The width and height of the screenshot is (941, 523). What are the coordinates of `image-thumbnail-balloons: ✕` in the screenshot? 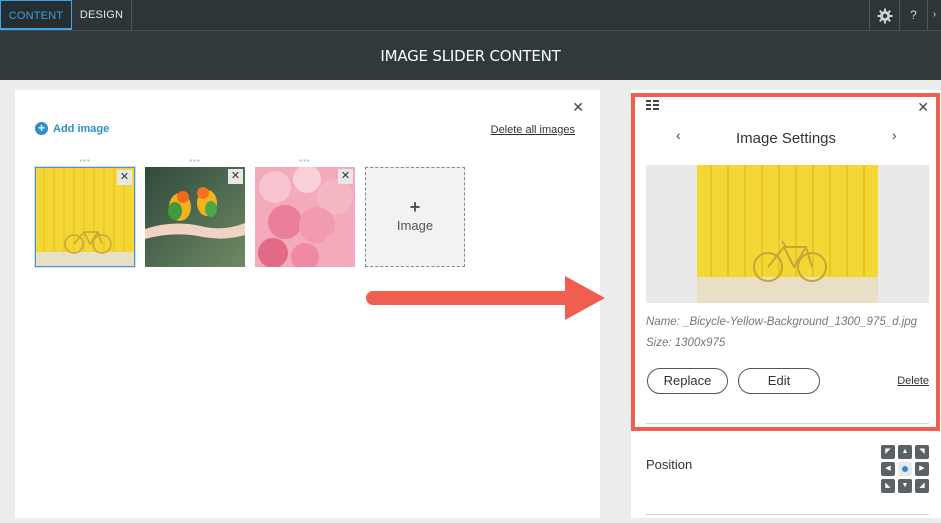 It's located at (305, 217).